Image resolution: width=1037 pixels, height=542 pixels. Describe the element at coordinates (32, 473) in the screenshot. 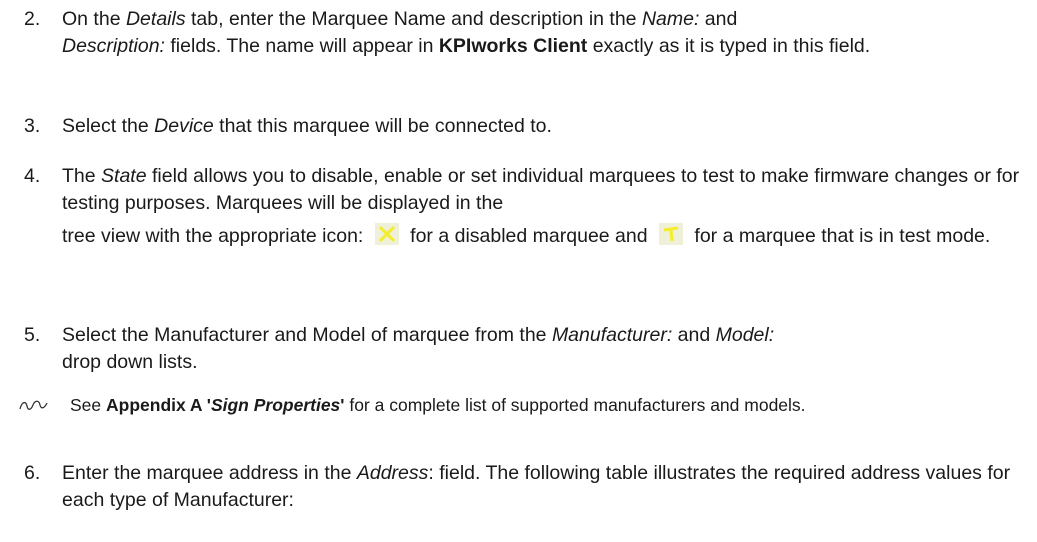

I see `step-number: 6.` at that location.